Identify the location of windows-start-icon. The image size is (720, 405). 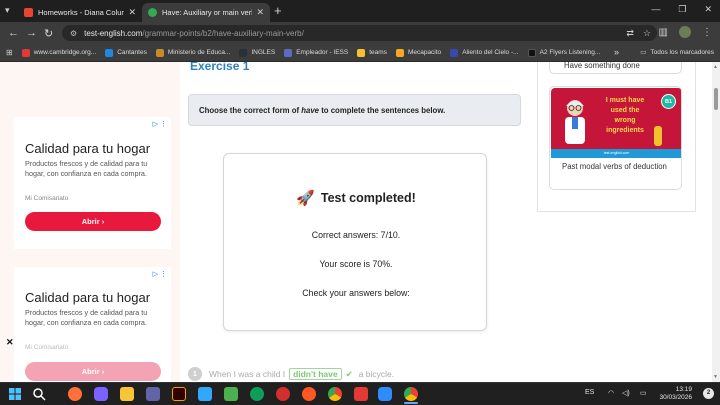
(15, 394).